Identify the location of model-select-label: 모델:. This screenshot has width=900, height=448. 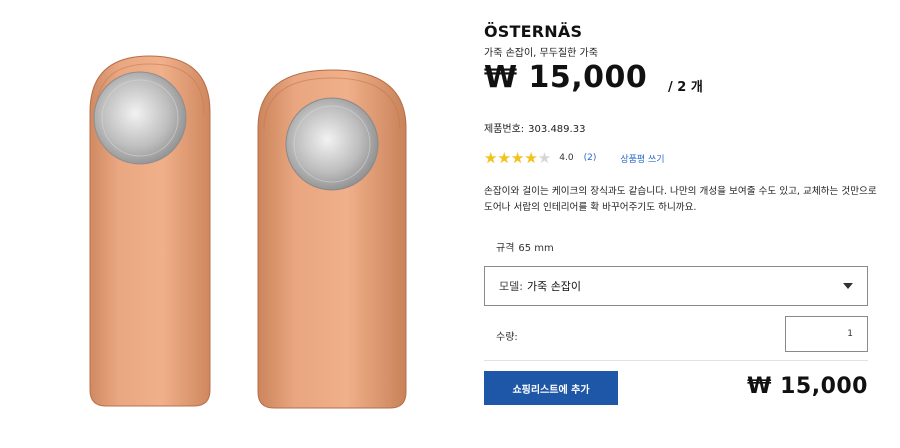
(511, 286).